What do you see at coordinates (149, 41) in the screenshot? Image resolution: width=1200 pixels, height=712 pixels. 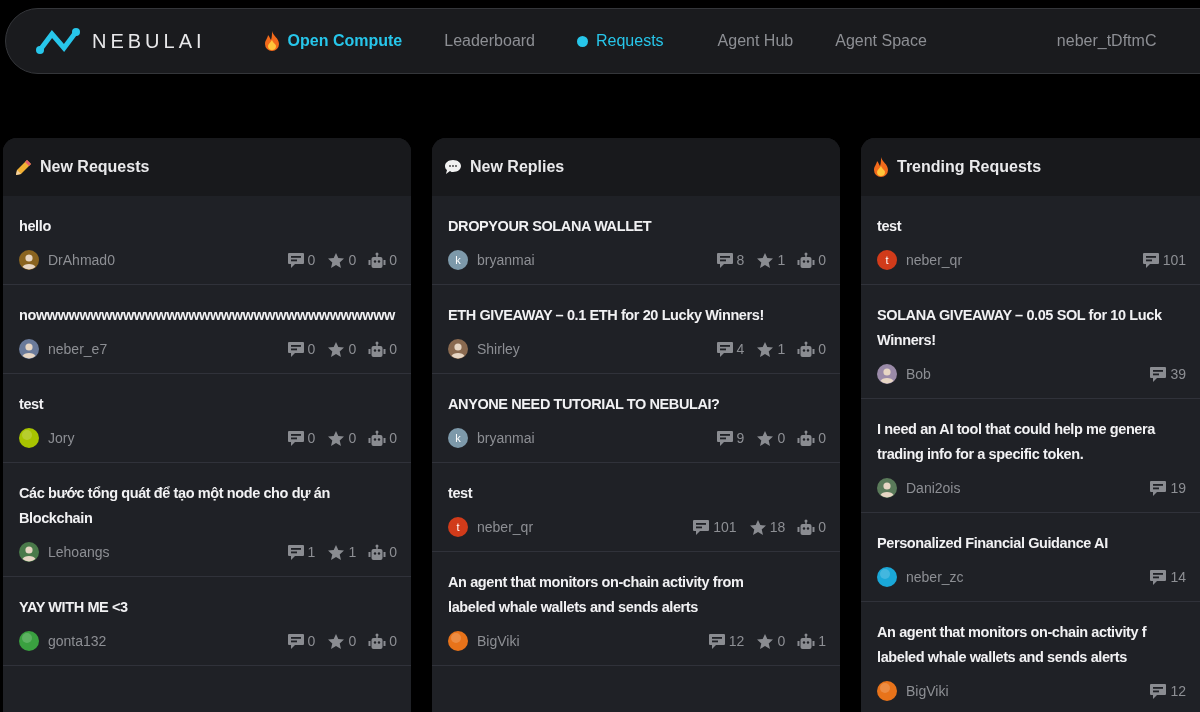 I see `brand-name: NEBULAI` at bounding box center [149, 41].